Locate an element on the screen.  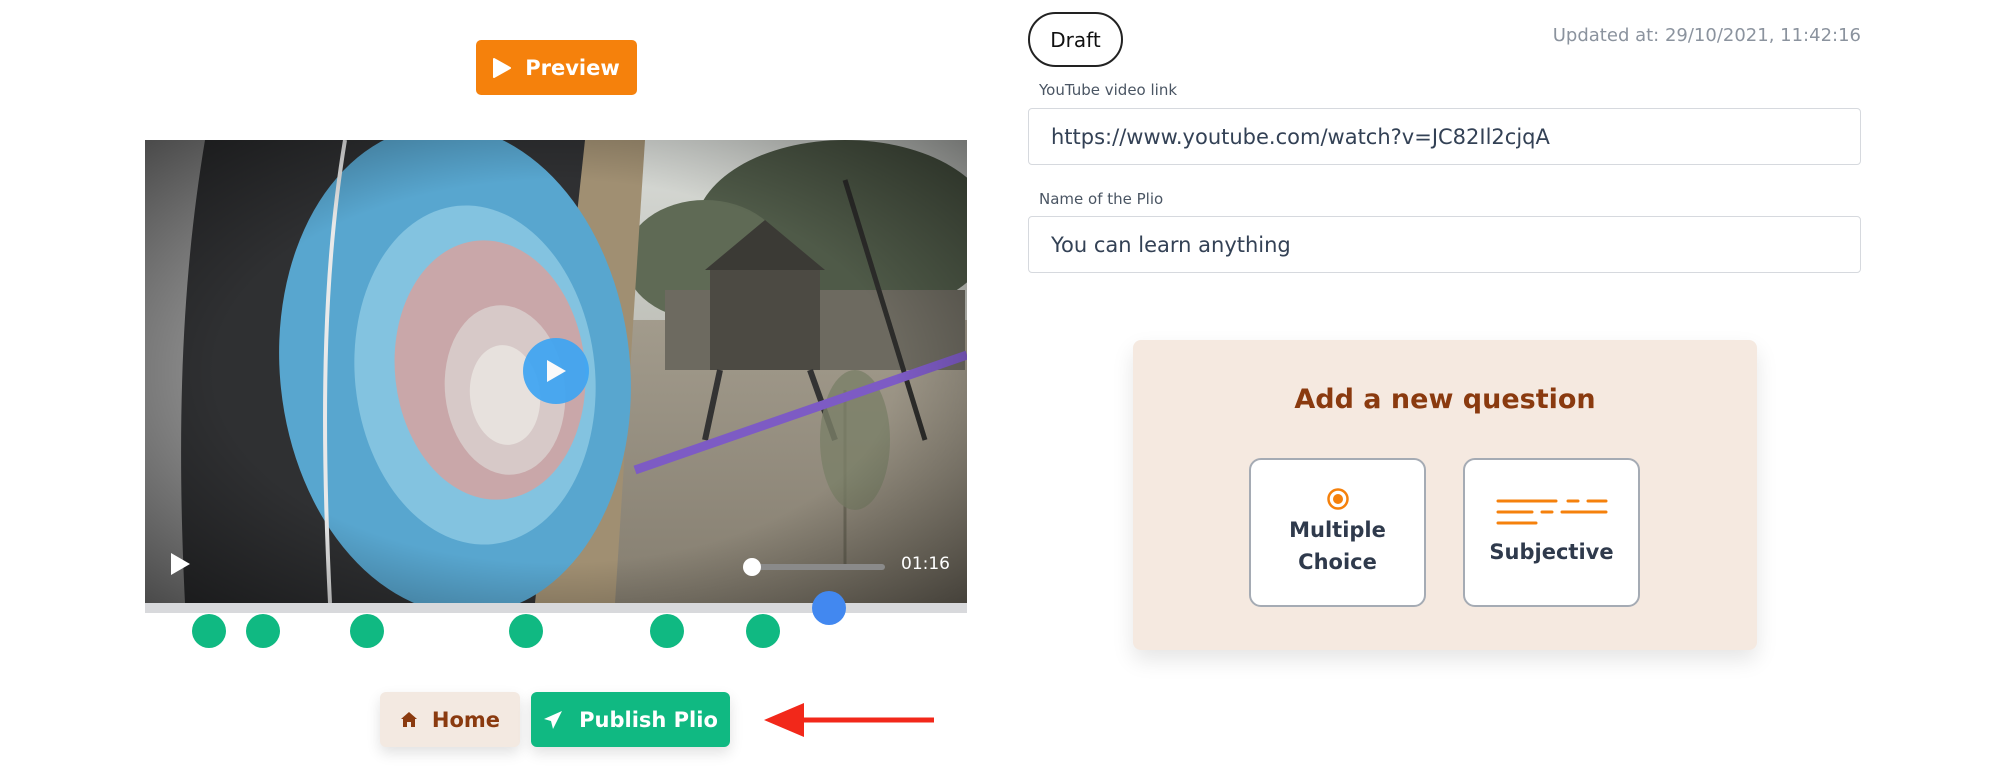
publish-label: Publish Plio is located at coordinates (648, 719).